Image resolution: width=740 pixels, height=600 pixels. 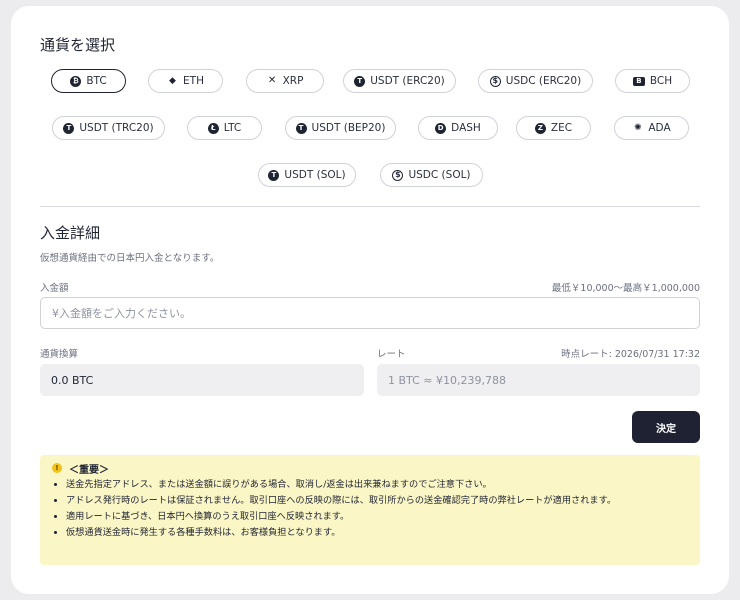 I want to click on litecoin-icon: Ł, so click(x=213, y=128).